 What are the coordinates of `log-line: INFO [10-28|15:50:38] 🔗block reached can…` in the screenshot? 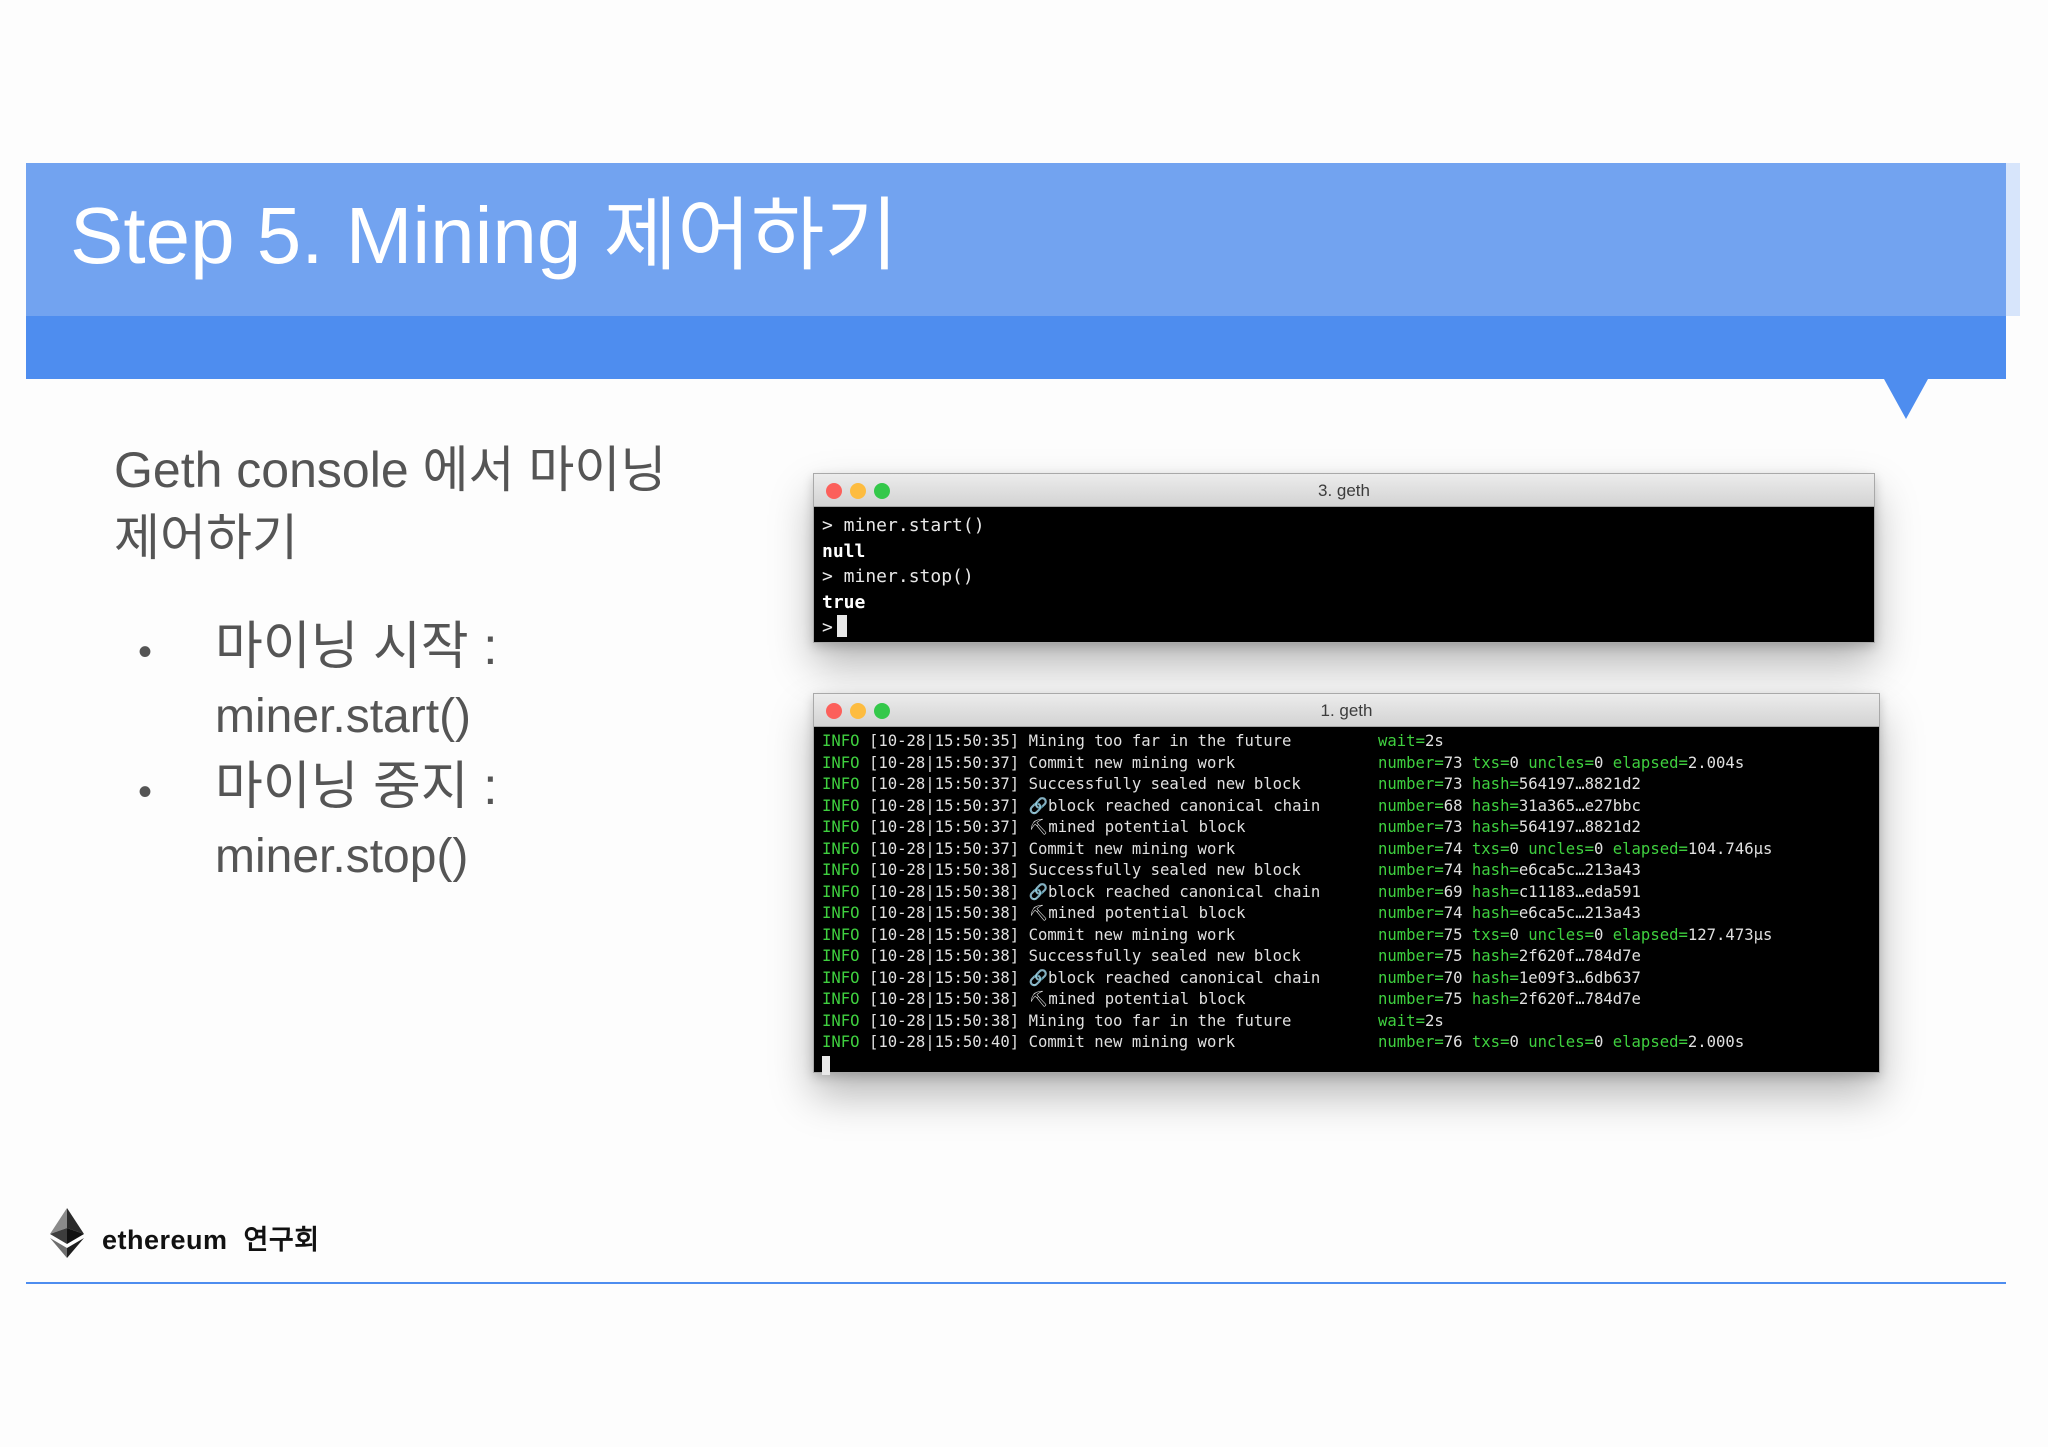 It's located at (1350, 979).